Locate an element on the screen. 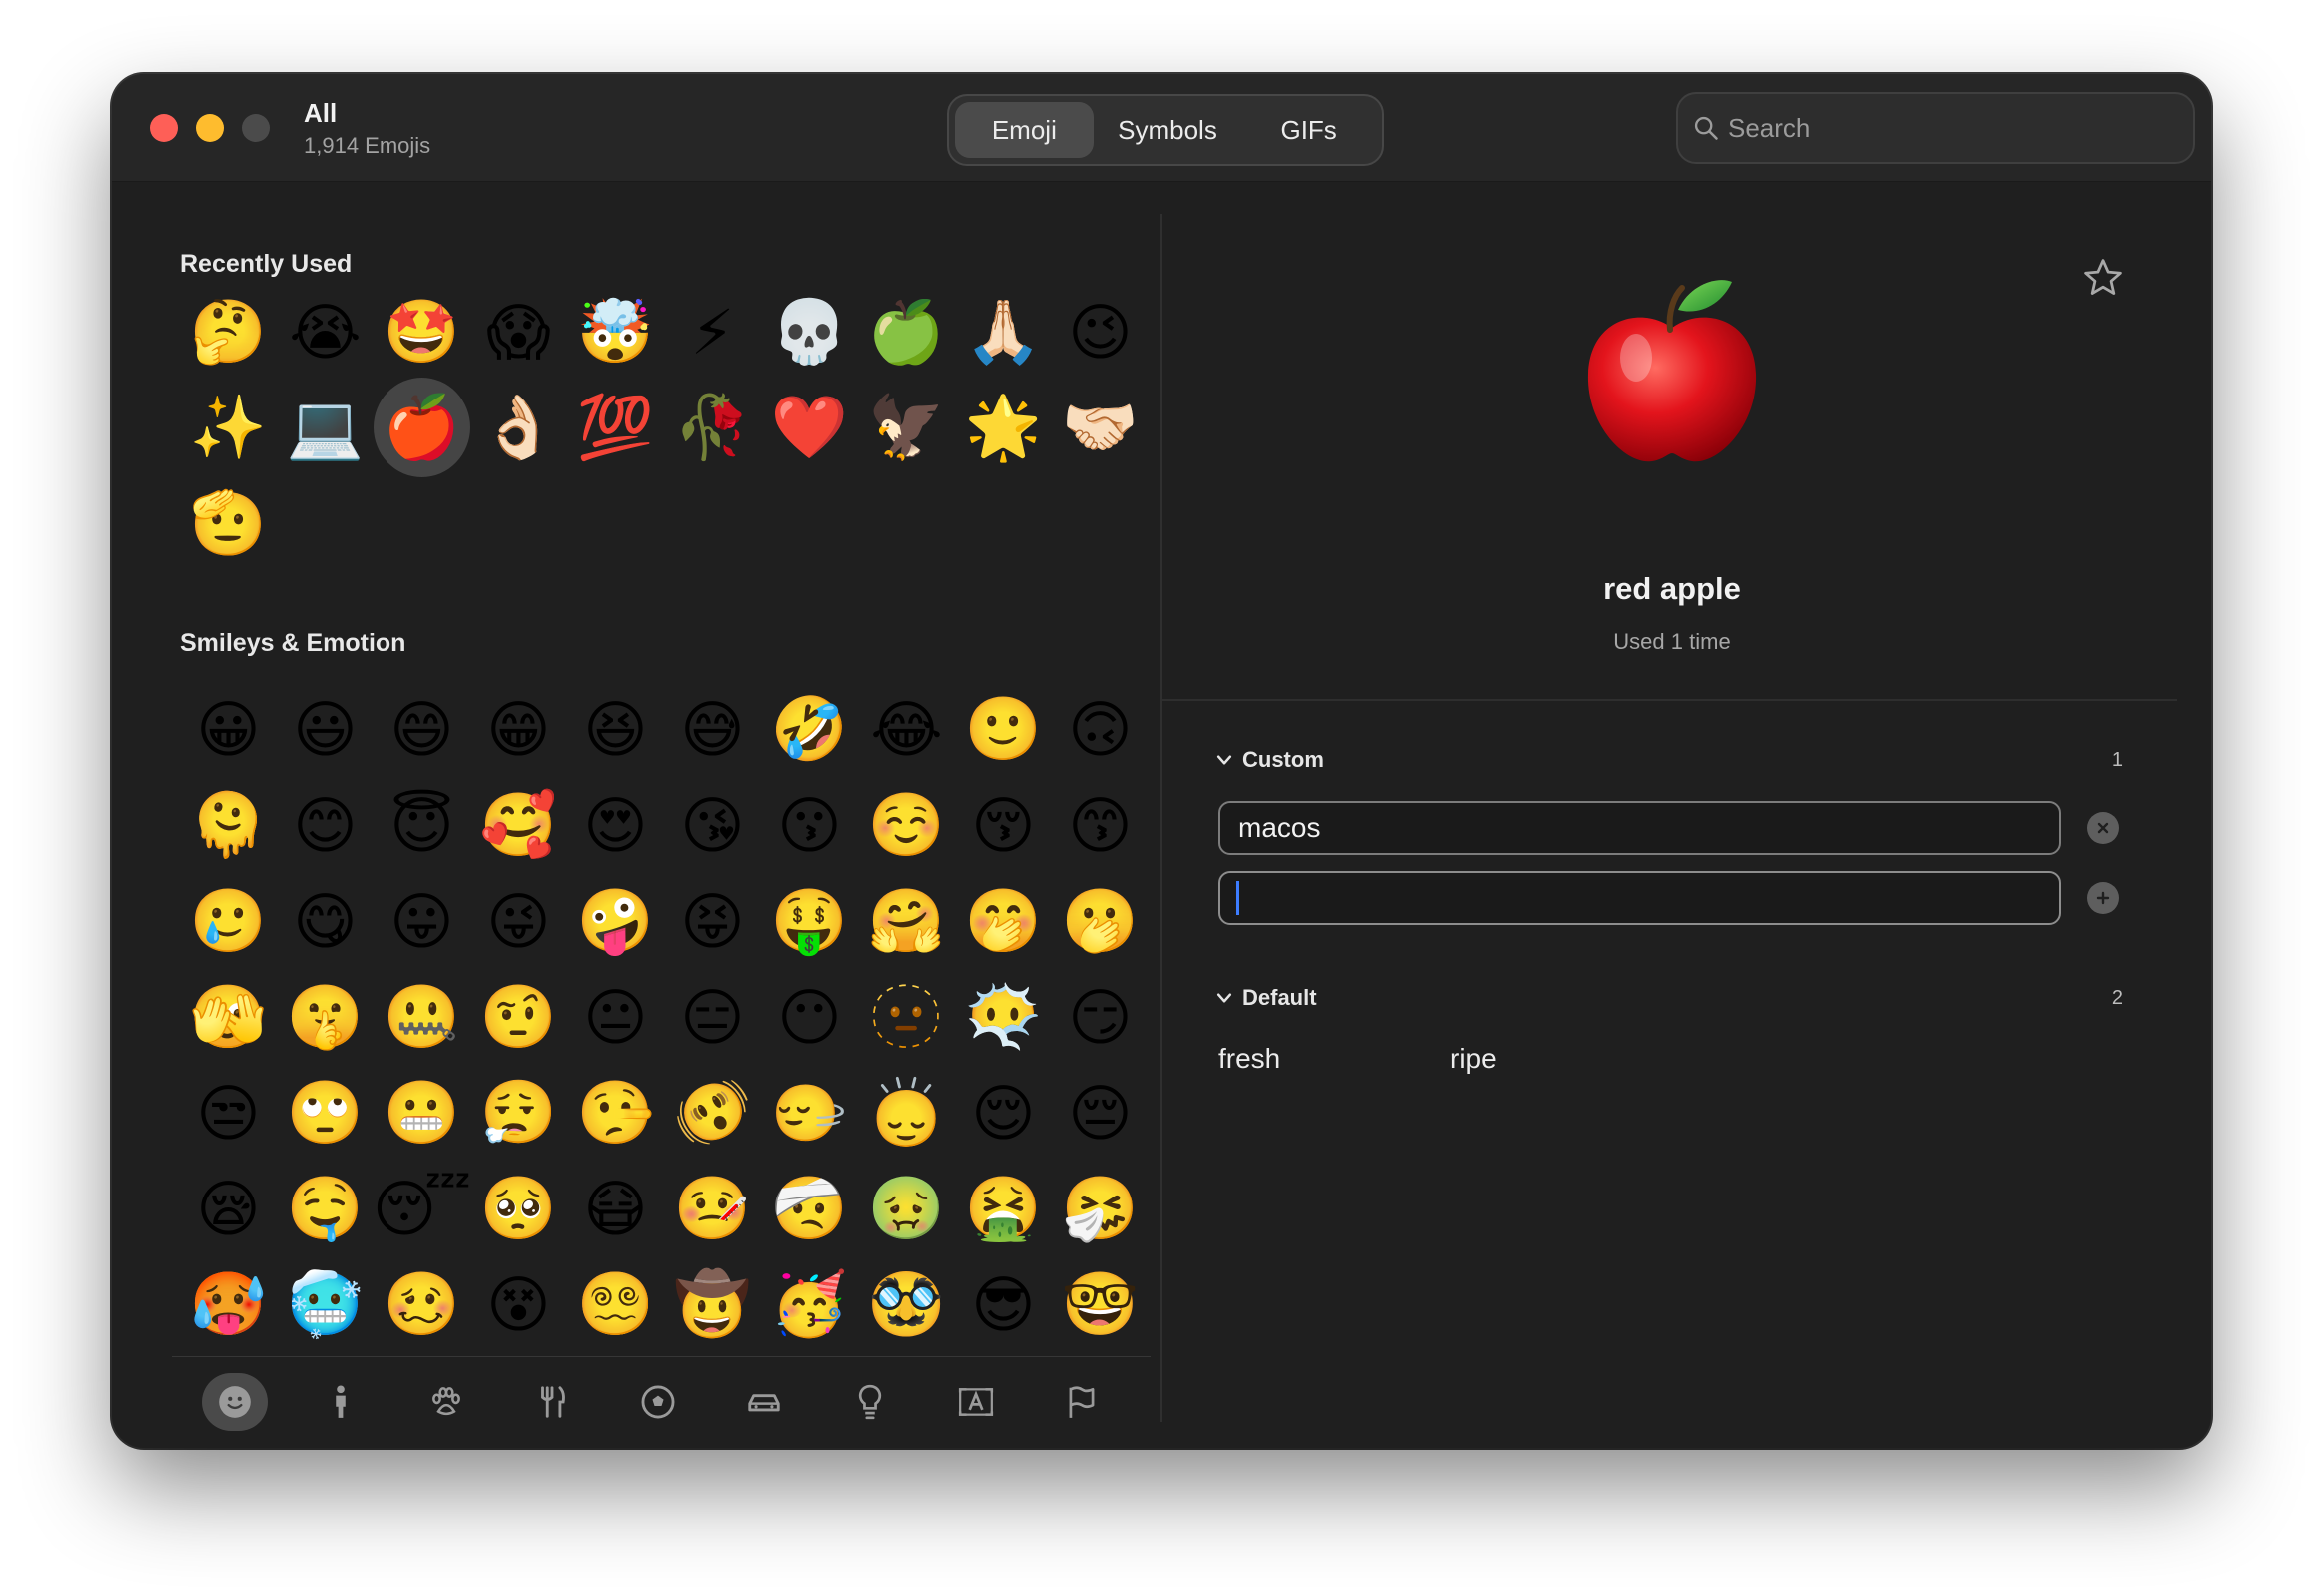  smileys-emoji-cell: 🤤 is located at coordinates (325, 1208).